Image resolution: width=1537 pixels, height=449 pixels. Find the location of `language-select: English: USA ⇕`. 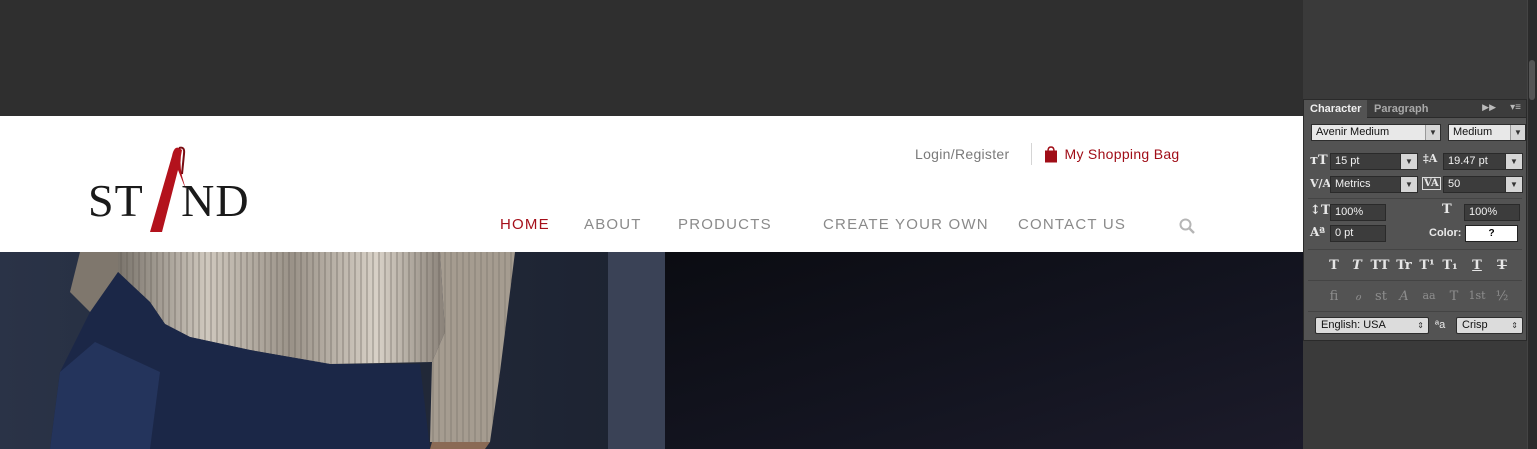

language-select: English: USA ⇕ is located at coordinates (1372, 325).